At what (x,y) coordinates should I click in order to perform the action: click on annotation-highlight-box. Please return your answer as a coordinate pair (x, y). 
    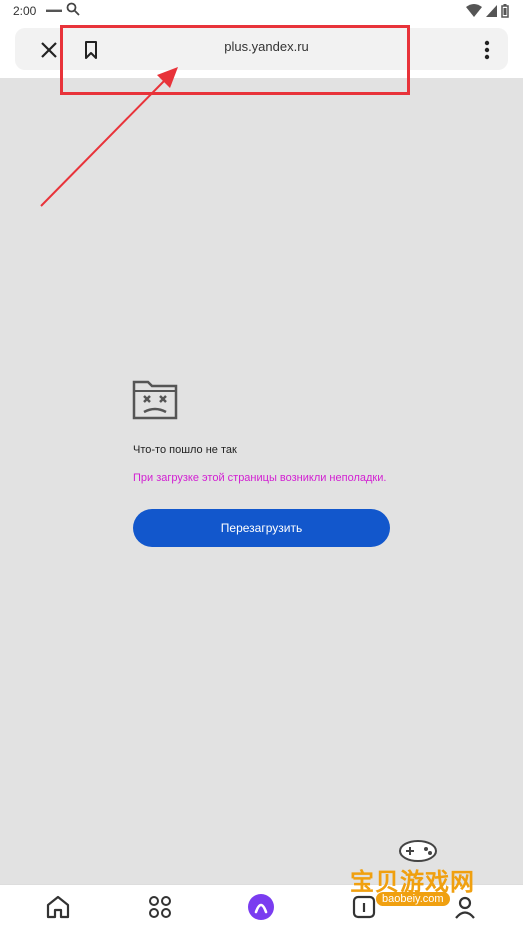
    Looking at the image, I should click on (235, 60).